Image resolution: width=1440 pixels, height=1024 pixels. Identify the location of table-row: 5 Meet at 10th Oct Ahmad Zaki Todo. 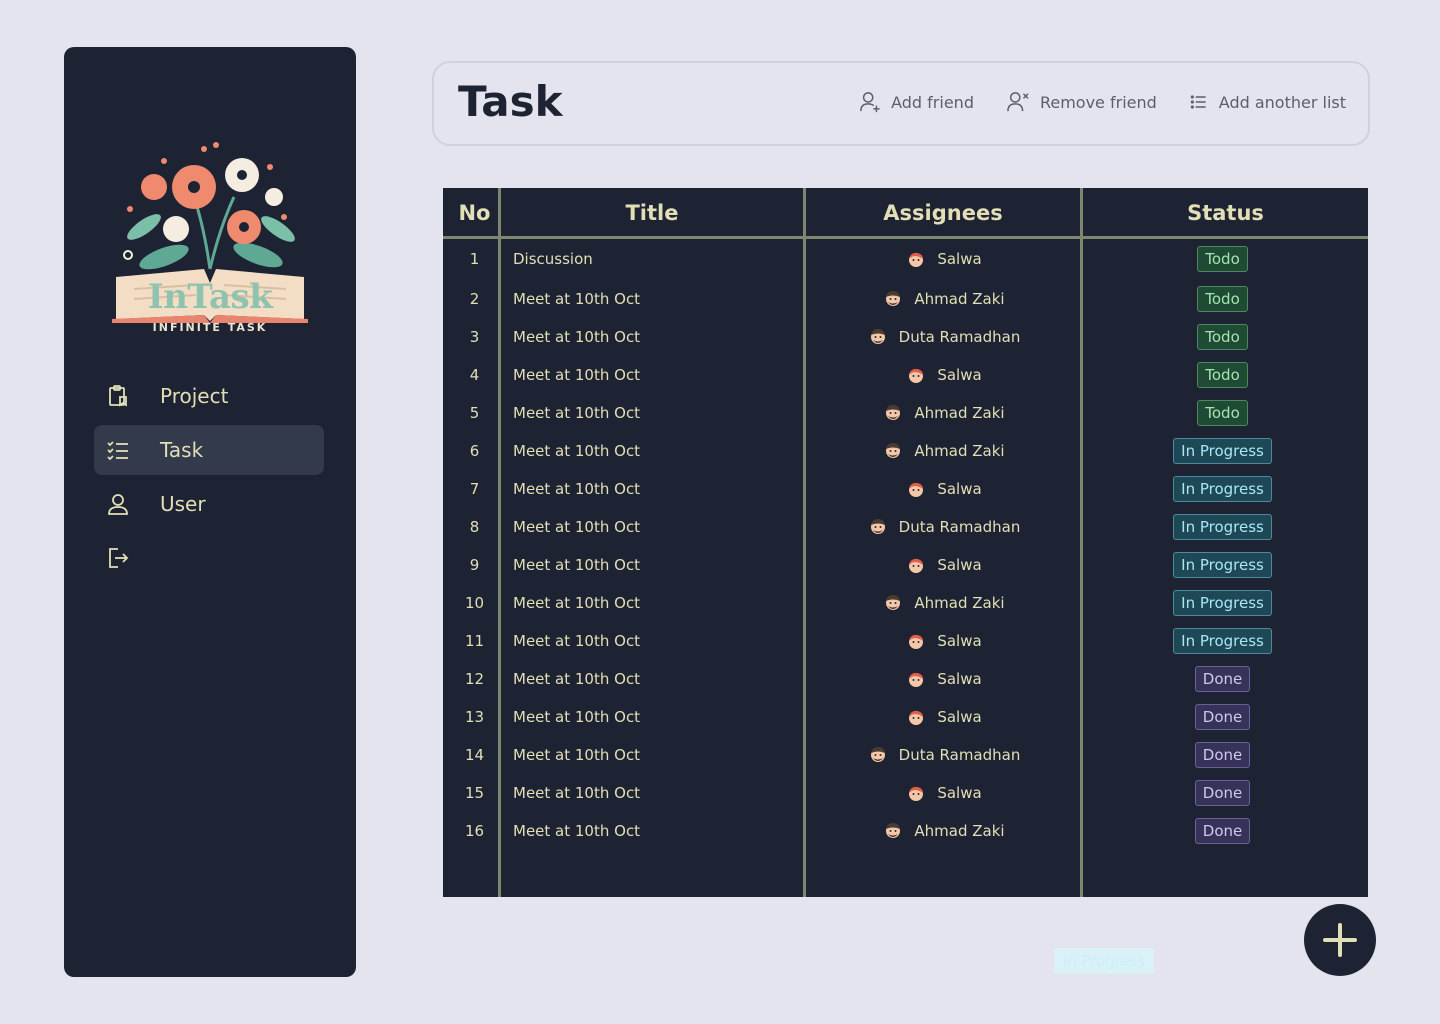
(905, 413).